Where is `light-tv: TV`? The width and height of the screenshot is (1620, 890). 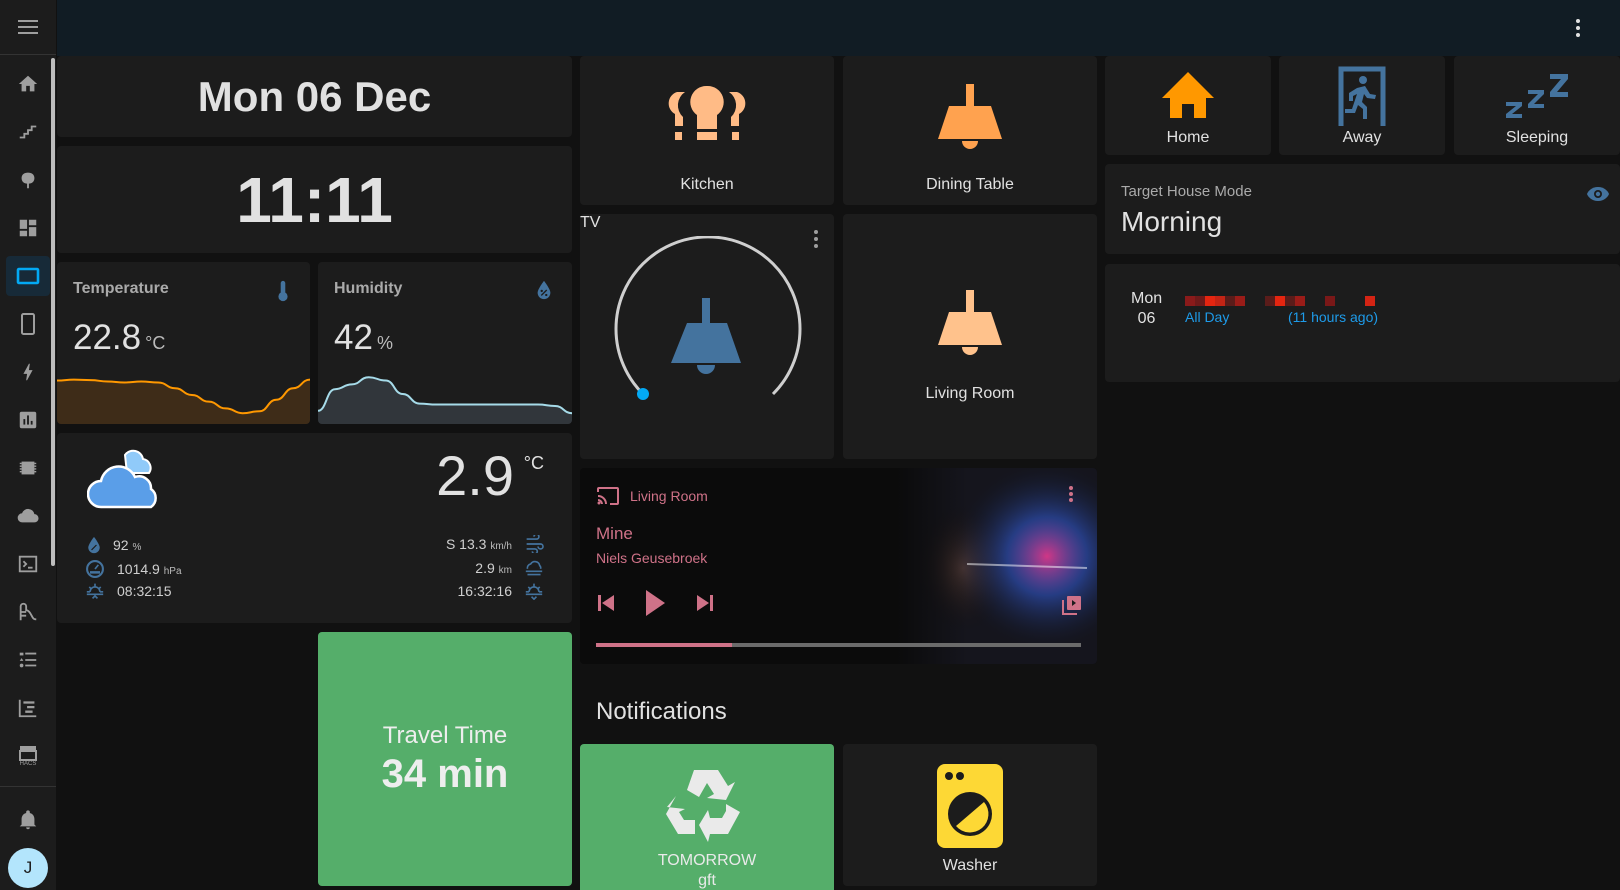 light-tv: TV is located at coordinates (707, 336).